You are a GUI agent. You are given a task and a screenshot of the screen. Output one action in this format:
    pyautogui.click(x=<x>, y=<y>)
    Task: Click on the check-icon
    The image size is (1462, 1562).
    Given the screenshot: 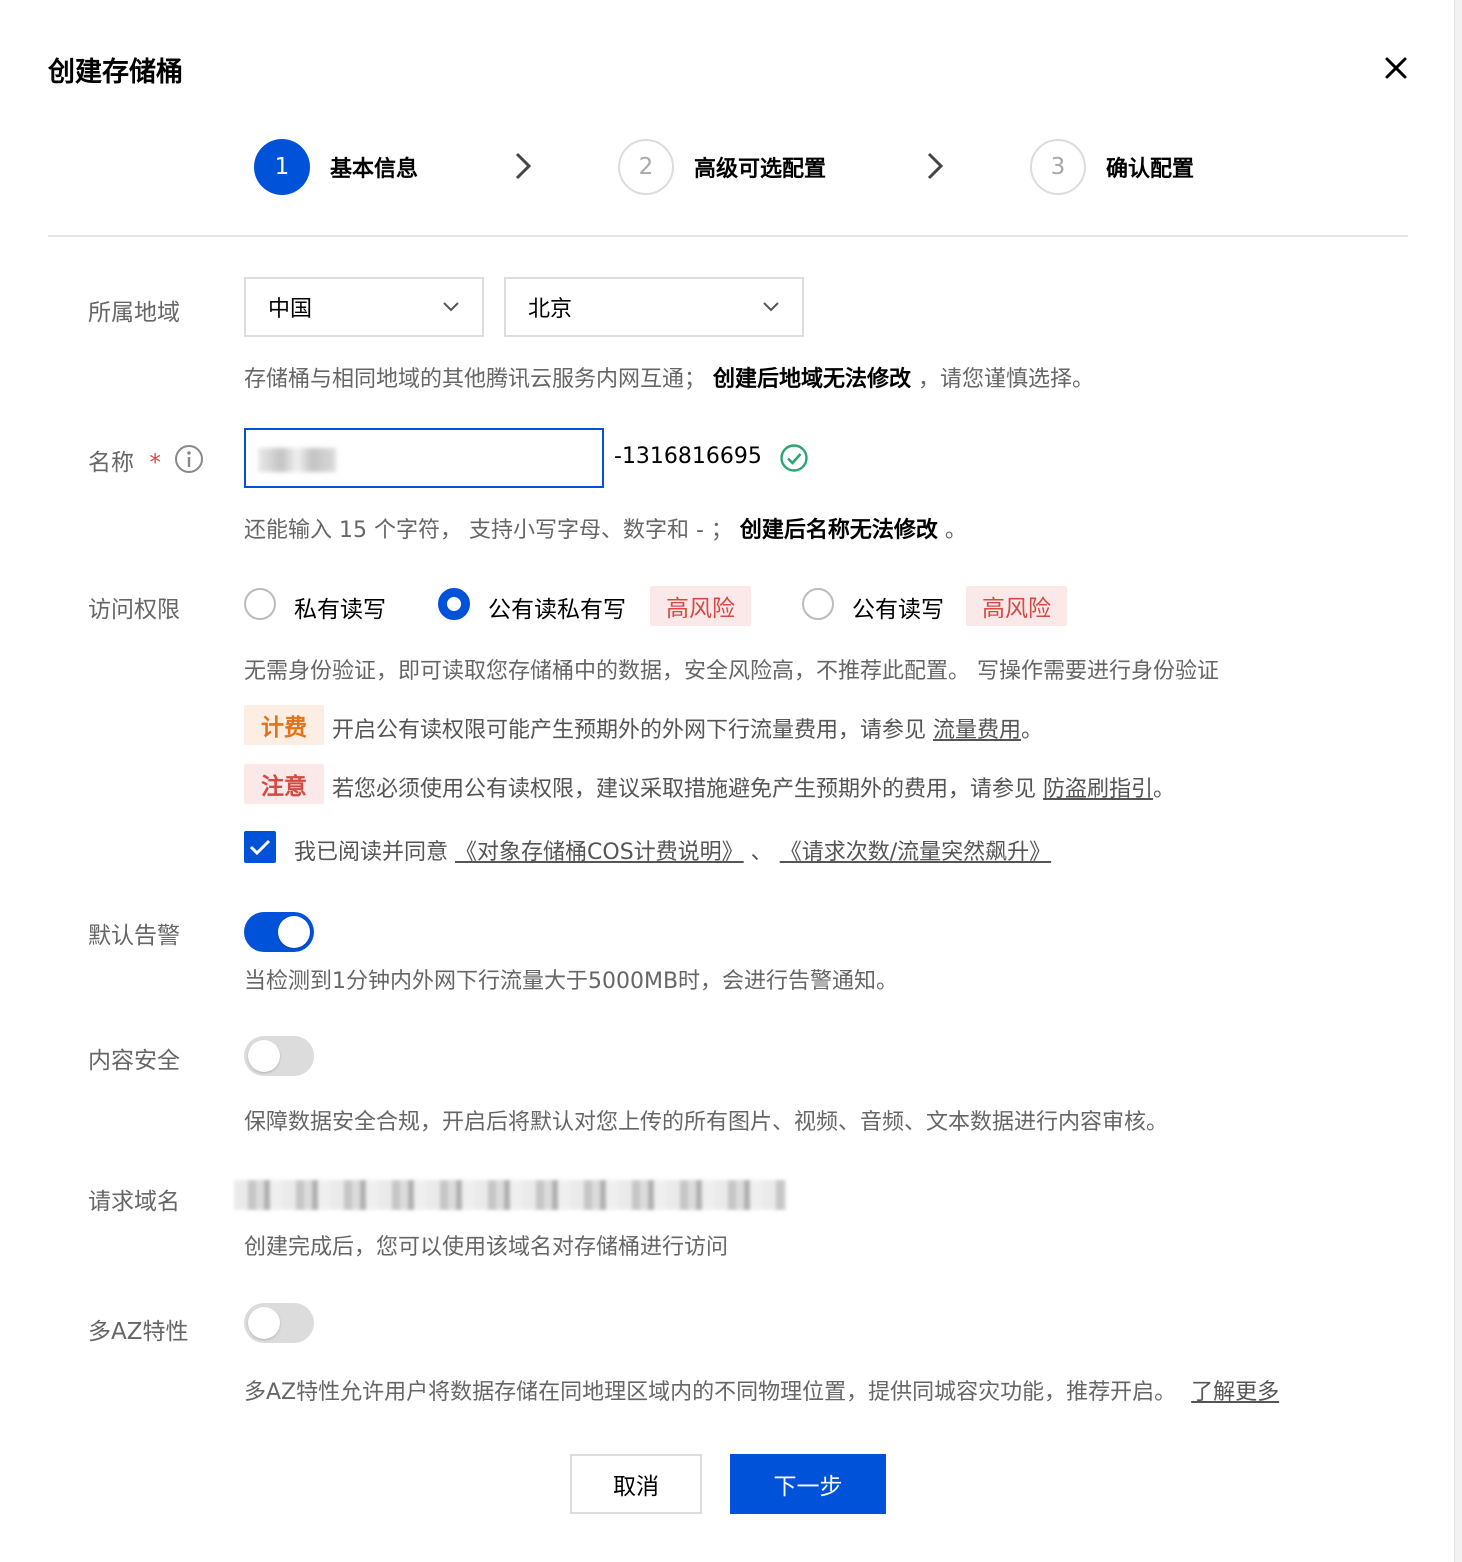 What is the action you would take?
    pyautogui.click(x=260, y=847)
    